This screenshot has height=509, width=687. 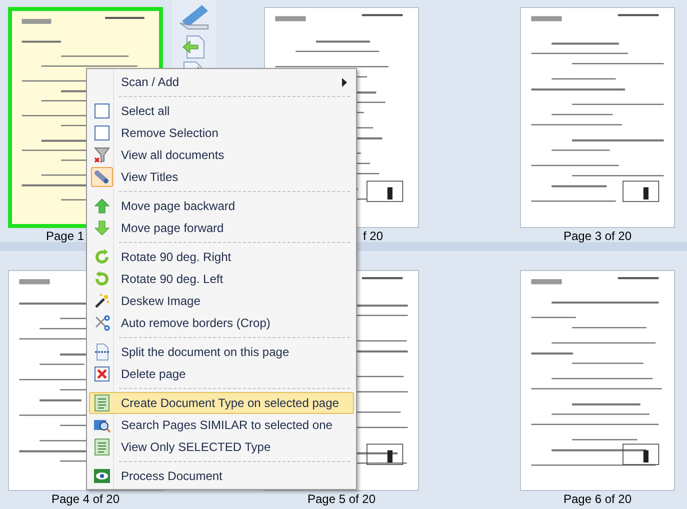 I want to click on menu-item: Scan / Add, so click(x=221, y=82).